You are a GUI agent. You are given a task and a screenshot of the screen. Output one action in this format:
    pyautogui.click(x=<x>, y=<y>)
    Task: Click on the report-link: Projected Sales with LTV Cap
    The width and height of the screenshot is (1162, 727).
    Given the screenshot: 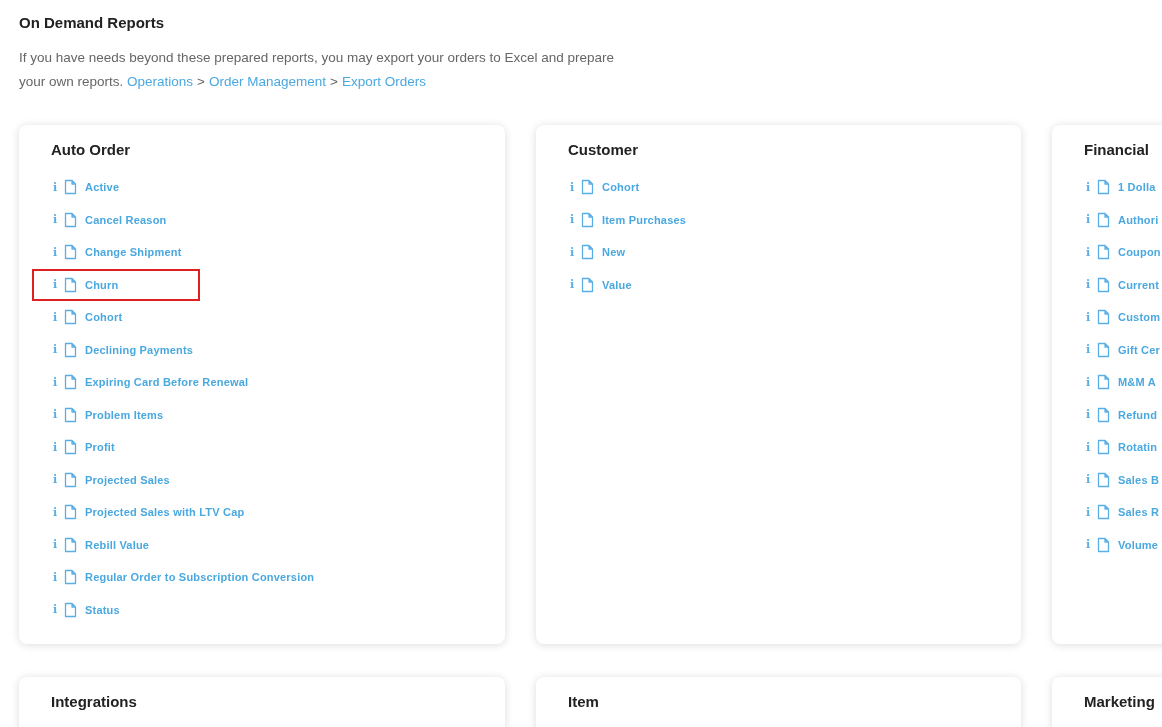 What is the action you would take?
    pyautogui.click(x=165, y=512)
    